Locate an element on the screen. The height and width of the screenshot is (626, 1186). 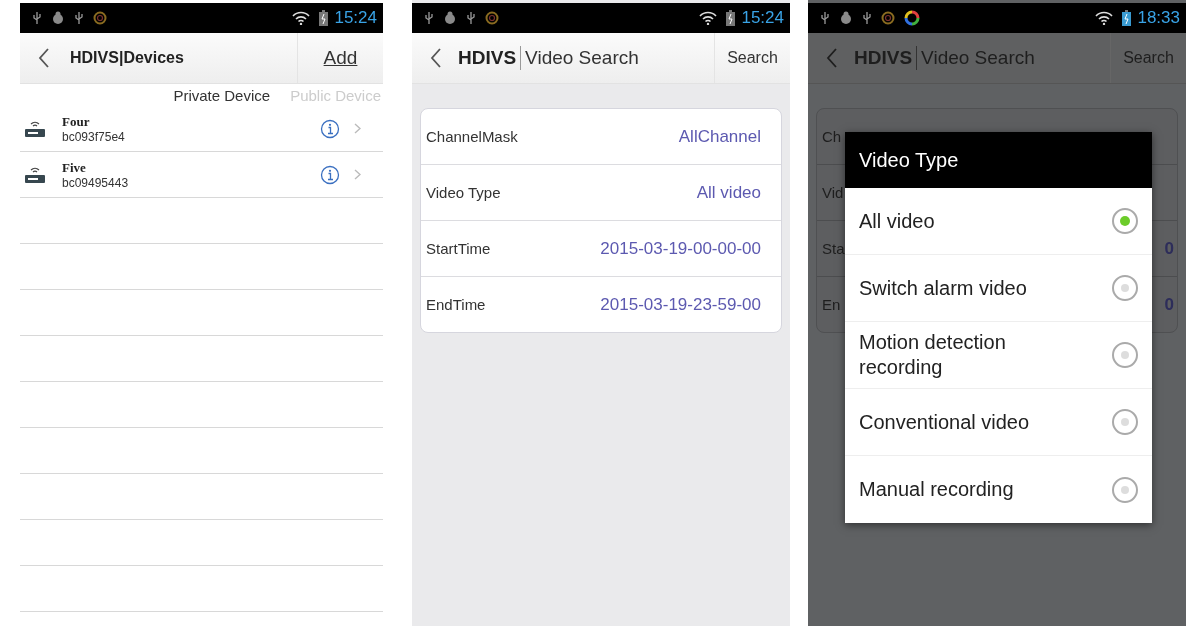
video-type-option: Manual recording is located at coordinates (998, 489).